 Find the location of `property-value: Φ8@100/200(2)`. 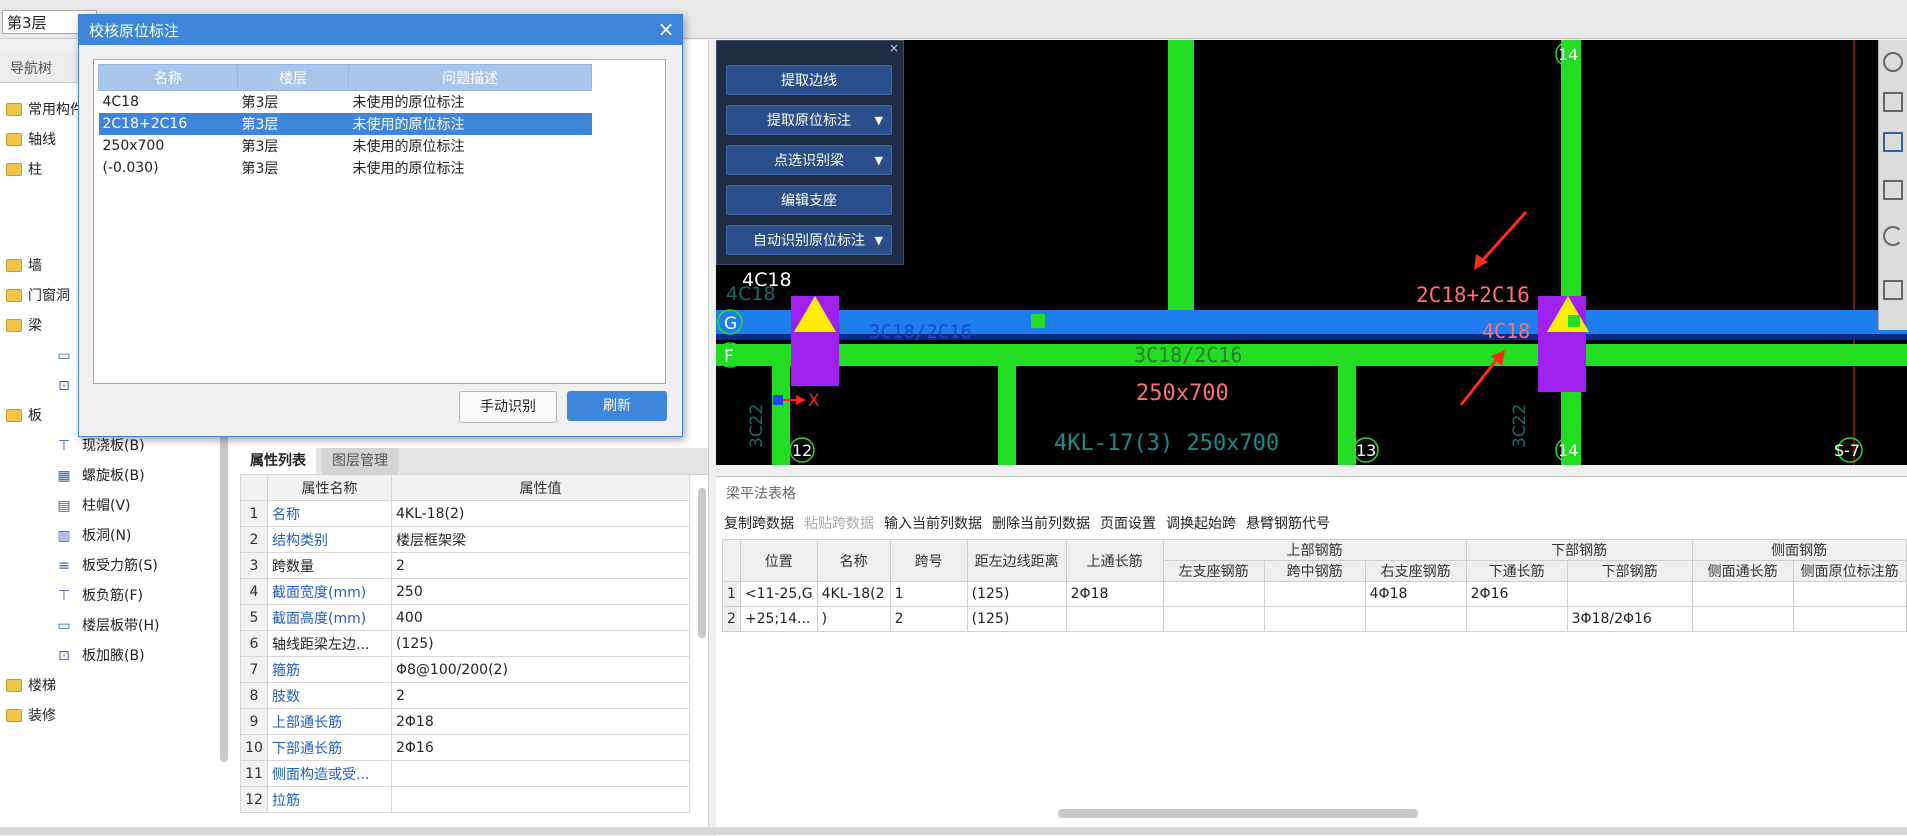

property-value: Φ8@100/200(2) is located at coordinates (540, 669).